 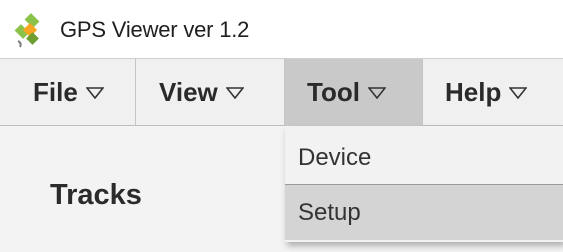 I want to click on menu-view-label: View, so click(x=188, y=92).